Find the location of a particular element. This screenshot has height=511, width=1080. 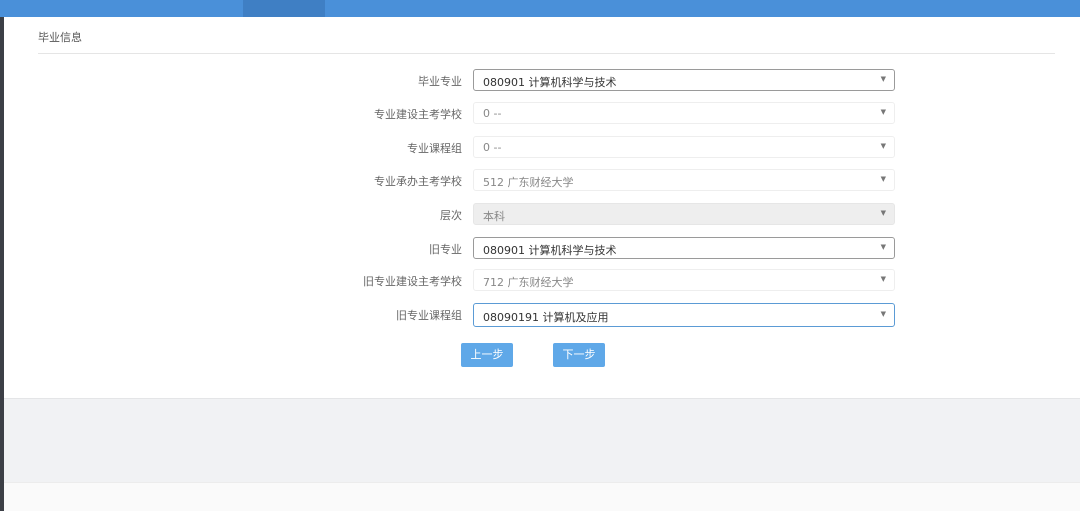

form-row-old-major: 旧专业 080901 计算机科学与技术 ▼ is located at coordinates (542, 249).